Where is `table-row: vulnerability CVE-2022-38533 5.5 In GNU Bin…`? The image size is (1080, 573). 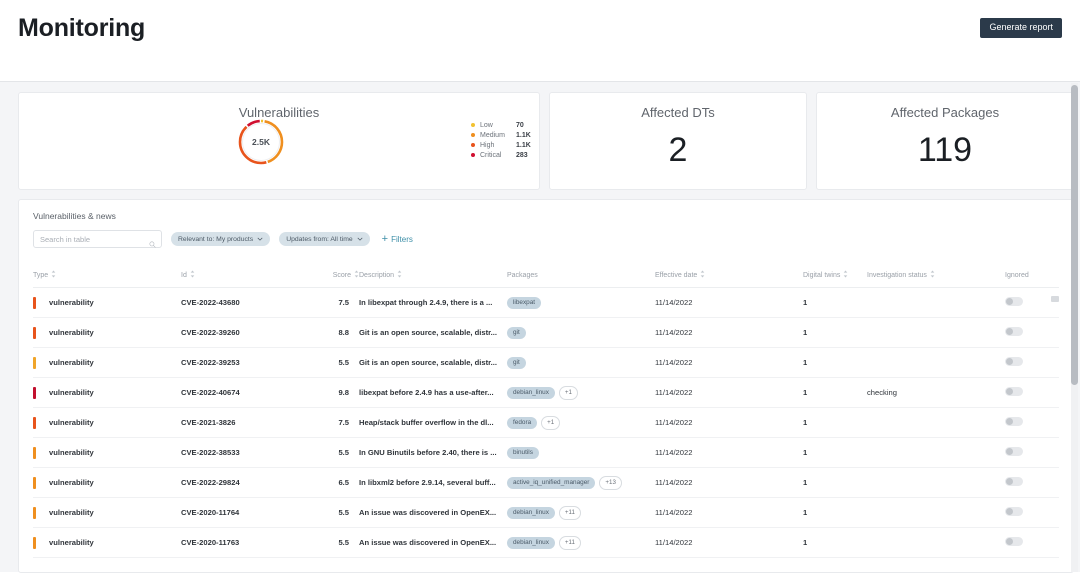 table-row: vulnerability CVE-2022-38533 5.5 In GNU Bin… is located at coordinates (546, 452).